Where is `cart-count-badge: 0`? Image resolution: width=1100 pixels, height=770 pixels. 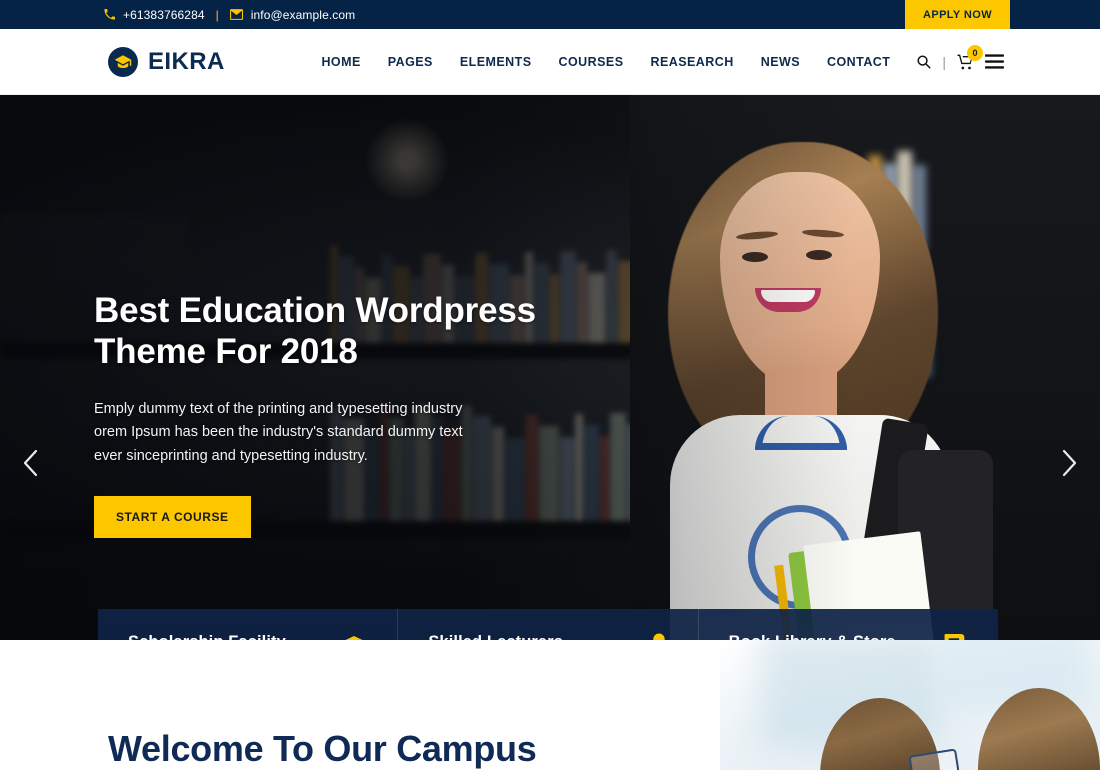
cart-count-badge: 0 is located at coordinates (975, 52).